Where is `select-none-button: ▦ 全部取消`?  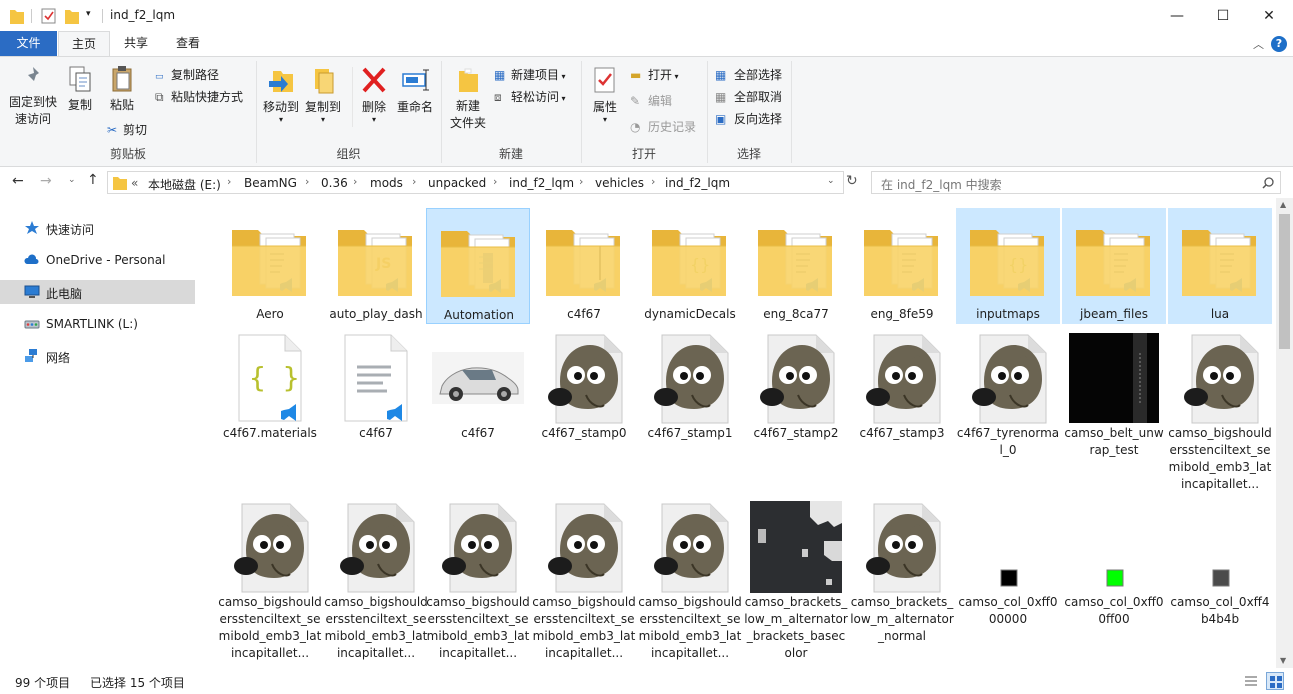 select-none-button: ▦ 全部取消 is located at coordinates (748, 96).